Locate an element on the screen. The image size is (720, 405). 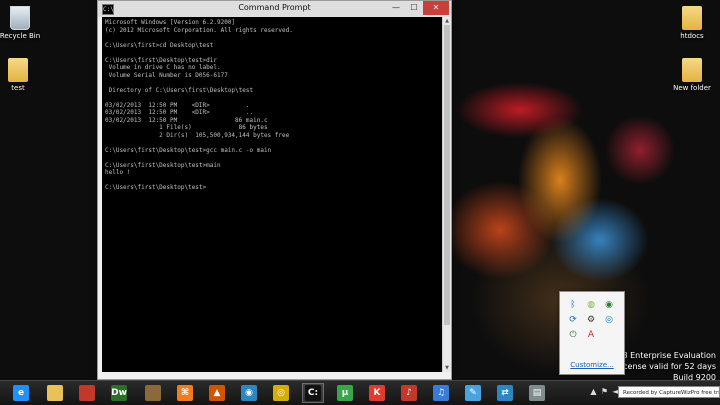
globe-app-icon: ◉ is located at coordinates (249, 393).